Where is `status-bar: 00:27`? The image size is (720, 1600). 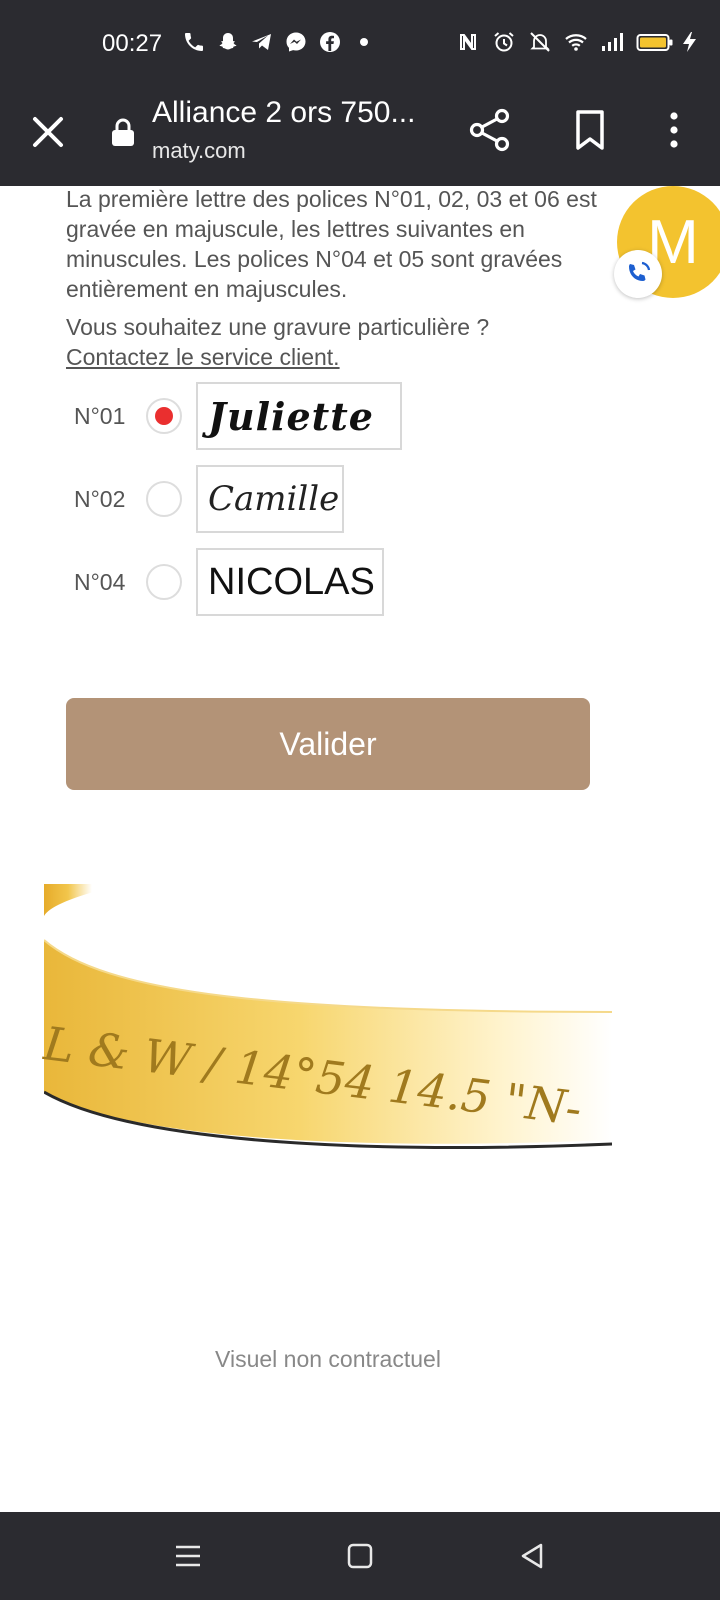
status-bar: 00:27 is located at coordinates (360, 45).